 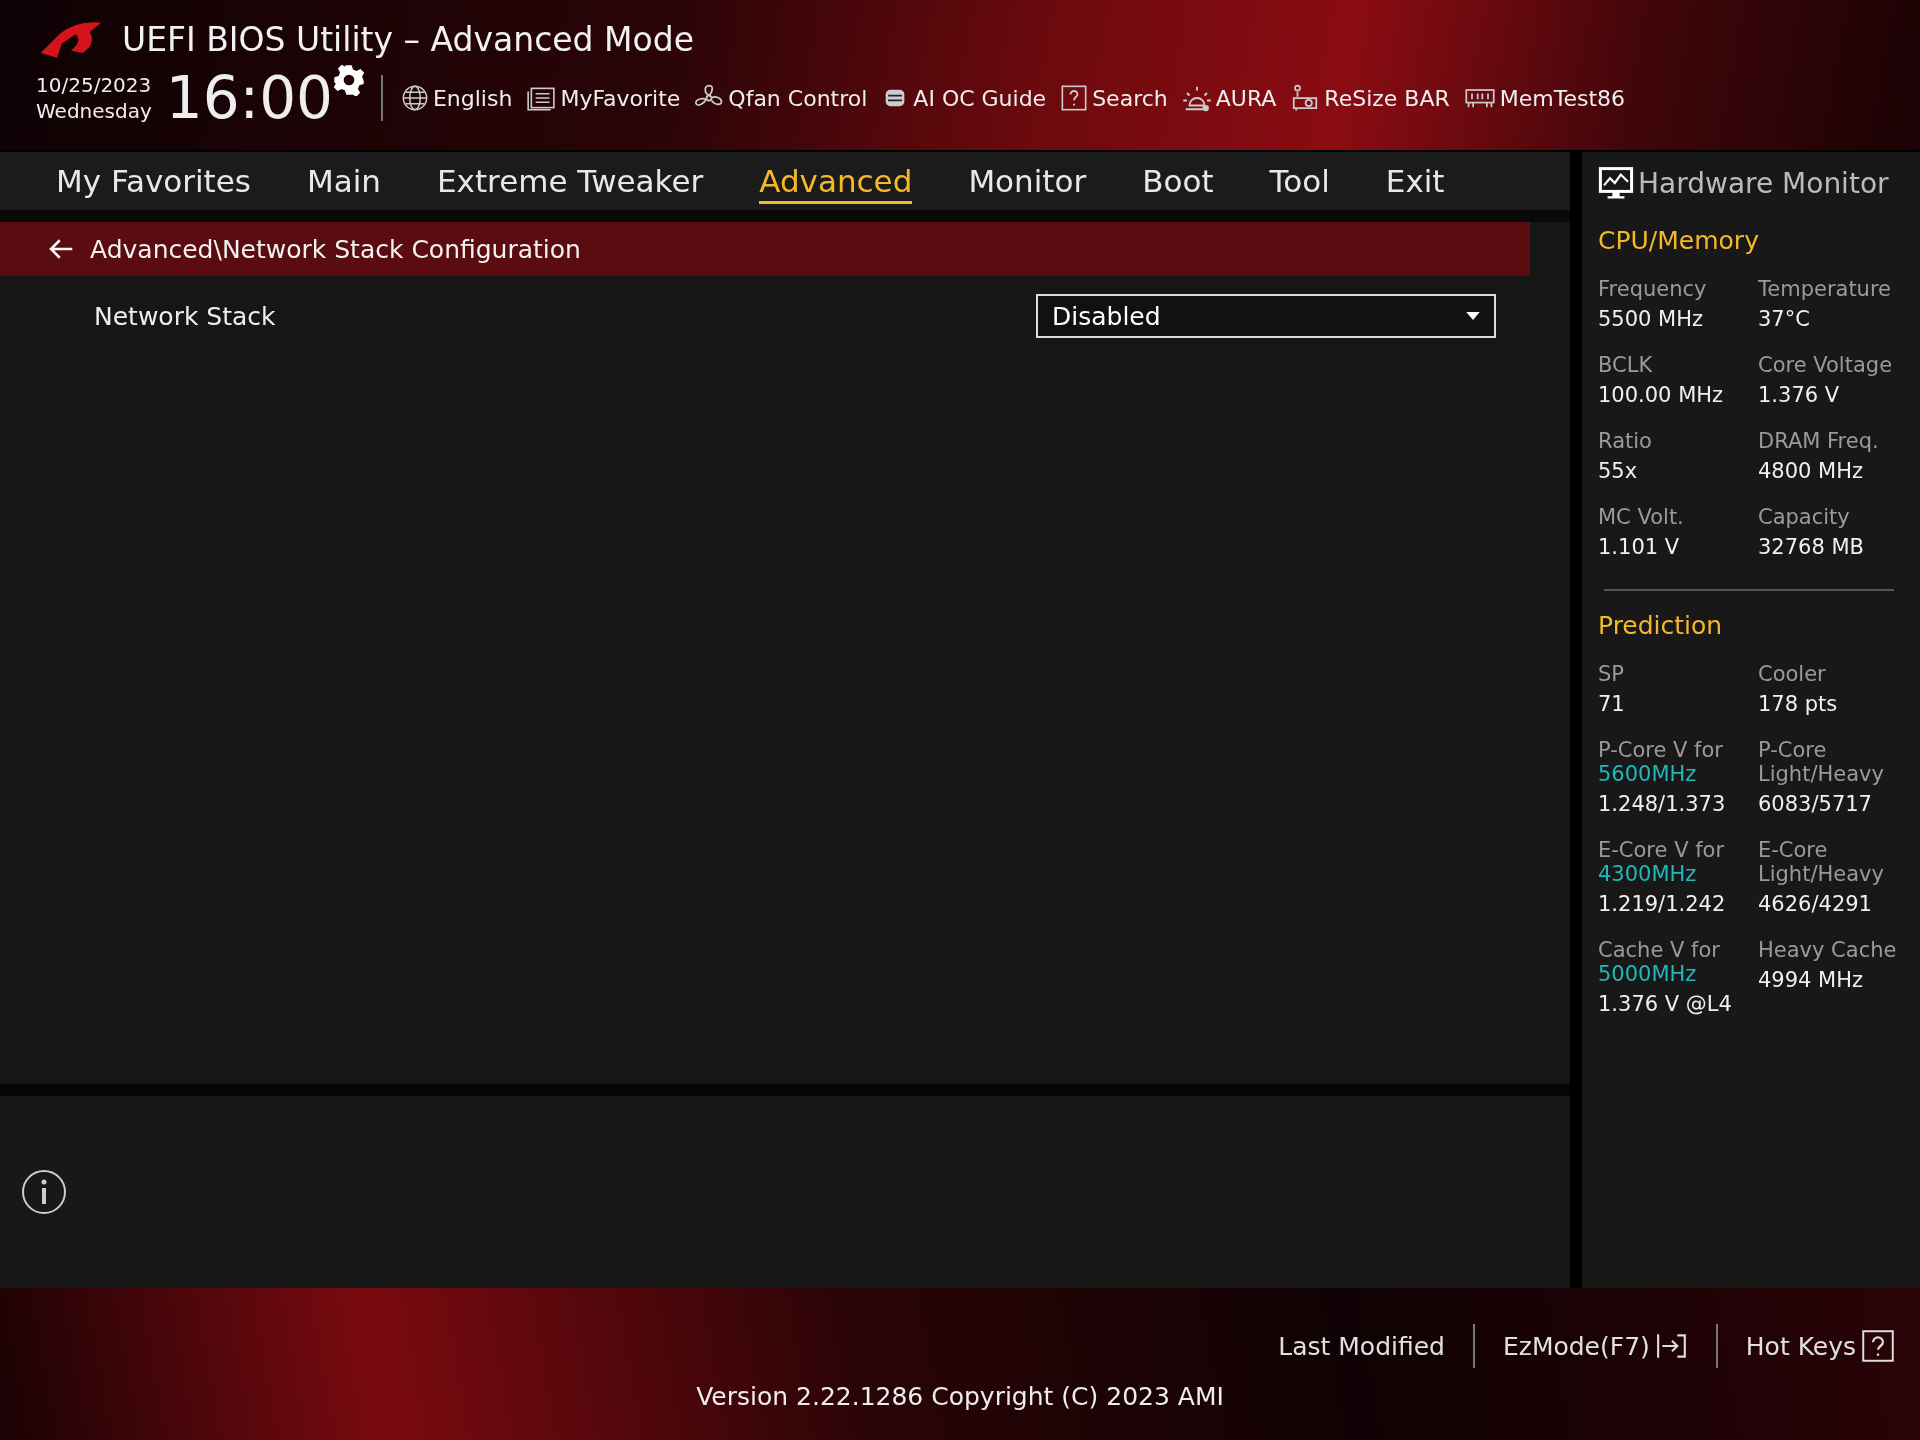 I want to click on toolbar-button: Search, so click(x=1118, y=98).